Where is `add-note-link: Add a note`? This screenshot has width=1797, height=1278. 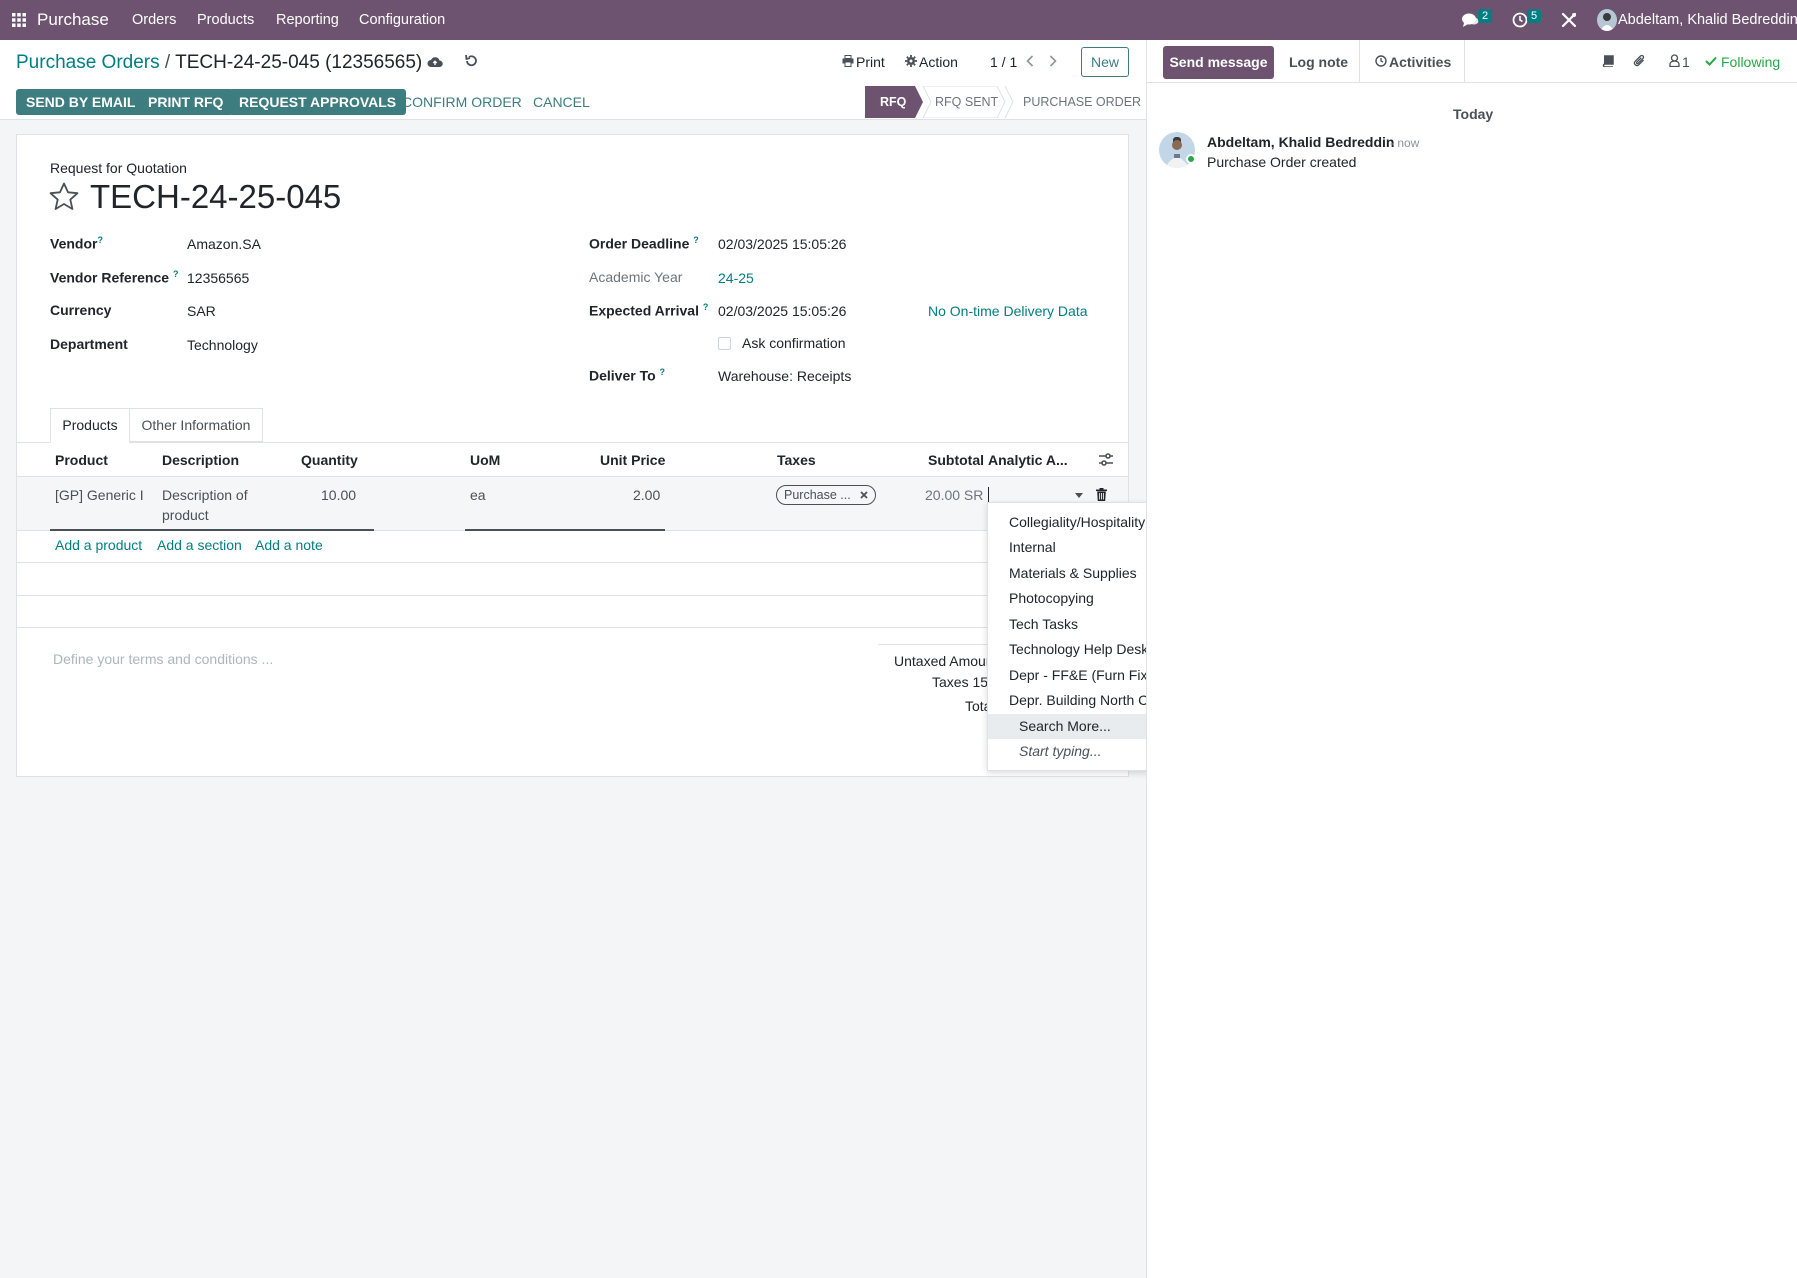 add-note-link: Add a note is located at coordinates (289, 545).